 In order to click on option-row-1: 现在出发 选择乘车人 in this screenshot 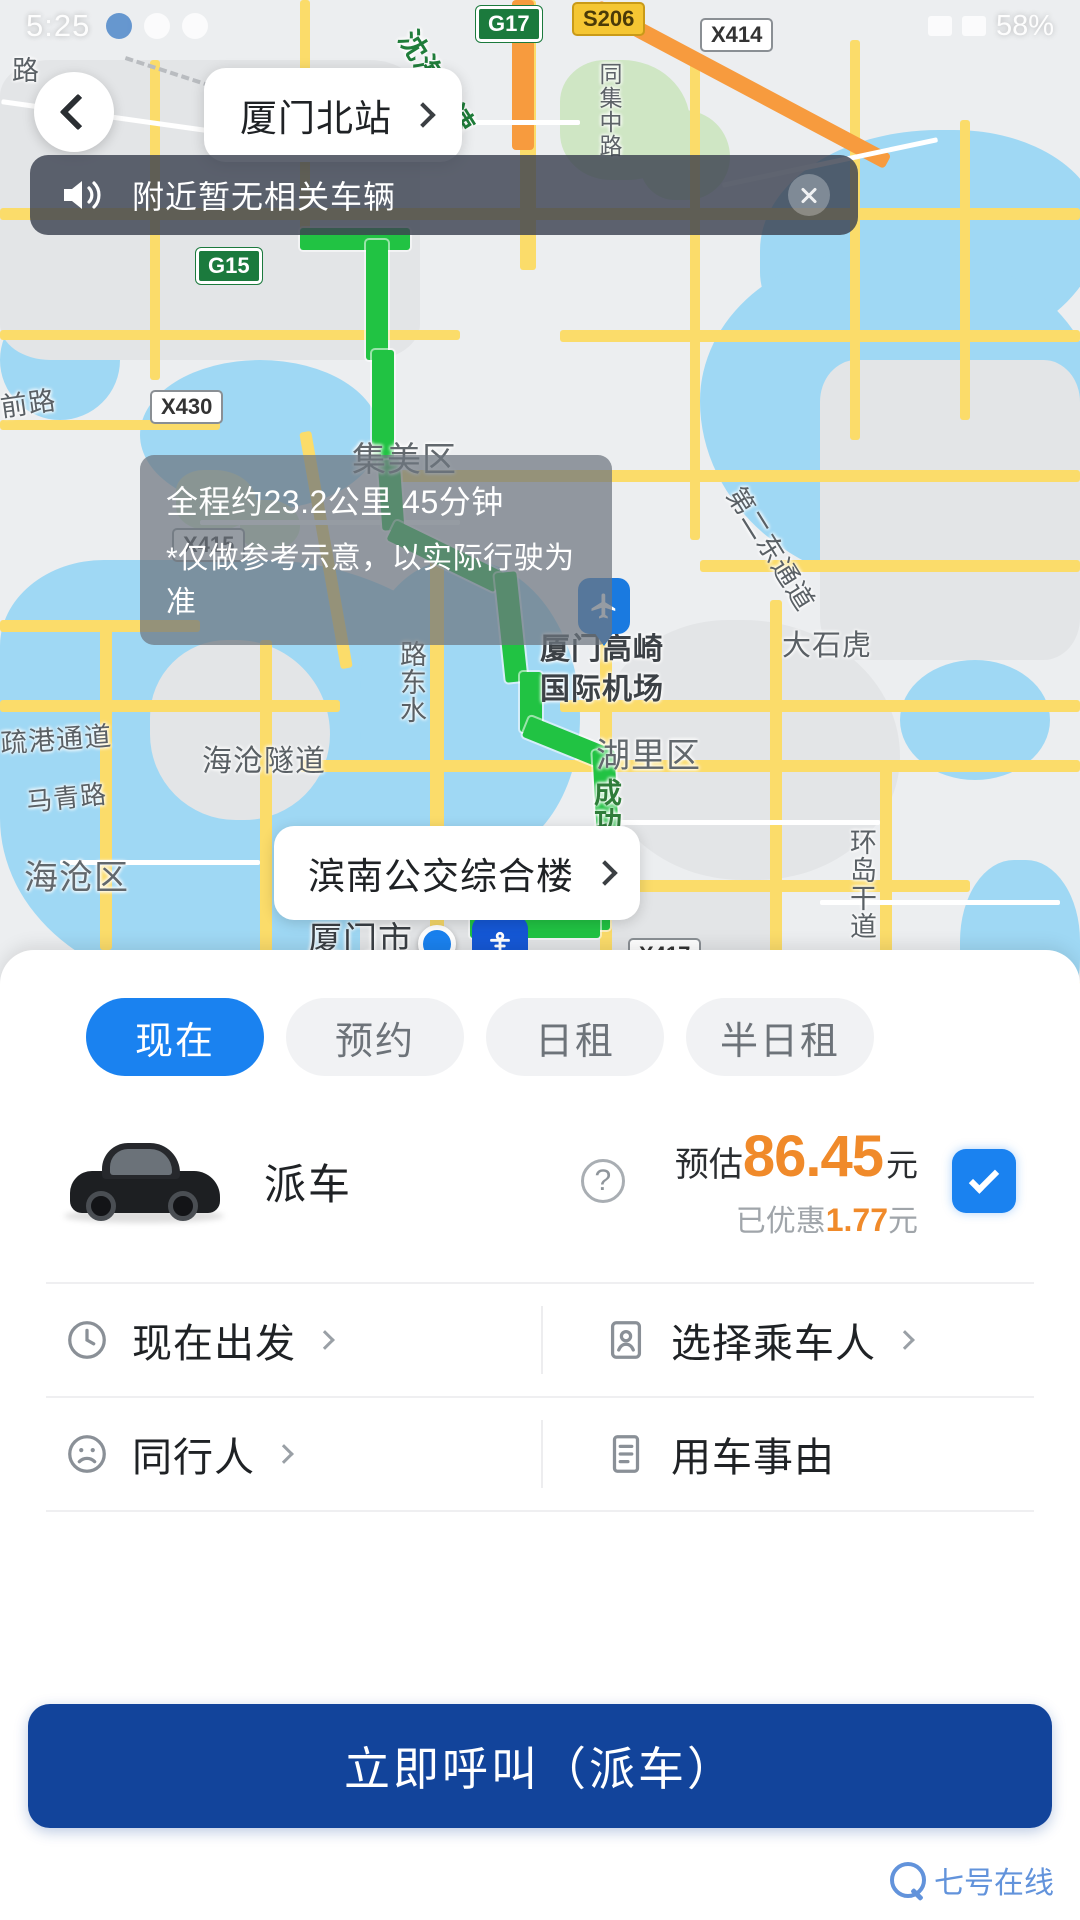, I will do `click(540, 1340)`.